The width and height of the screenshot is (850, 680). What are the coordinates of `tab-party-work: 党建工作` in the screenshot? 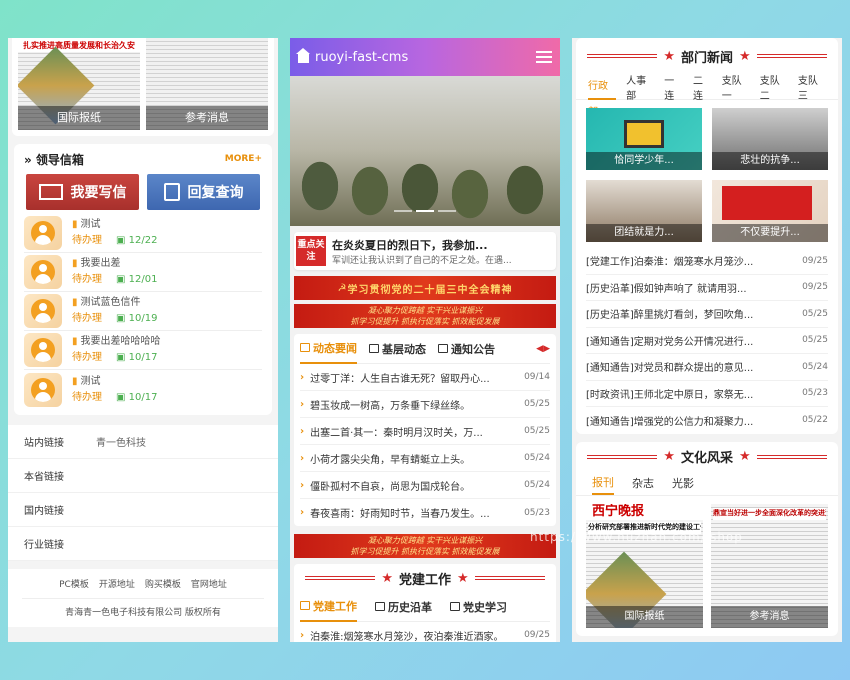 It's located at (328, 607).